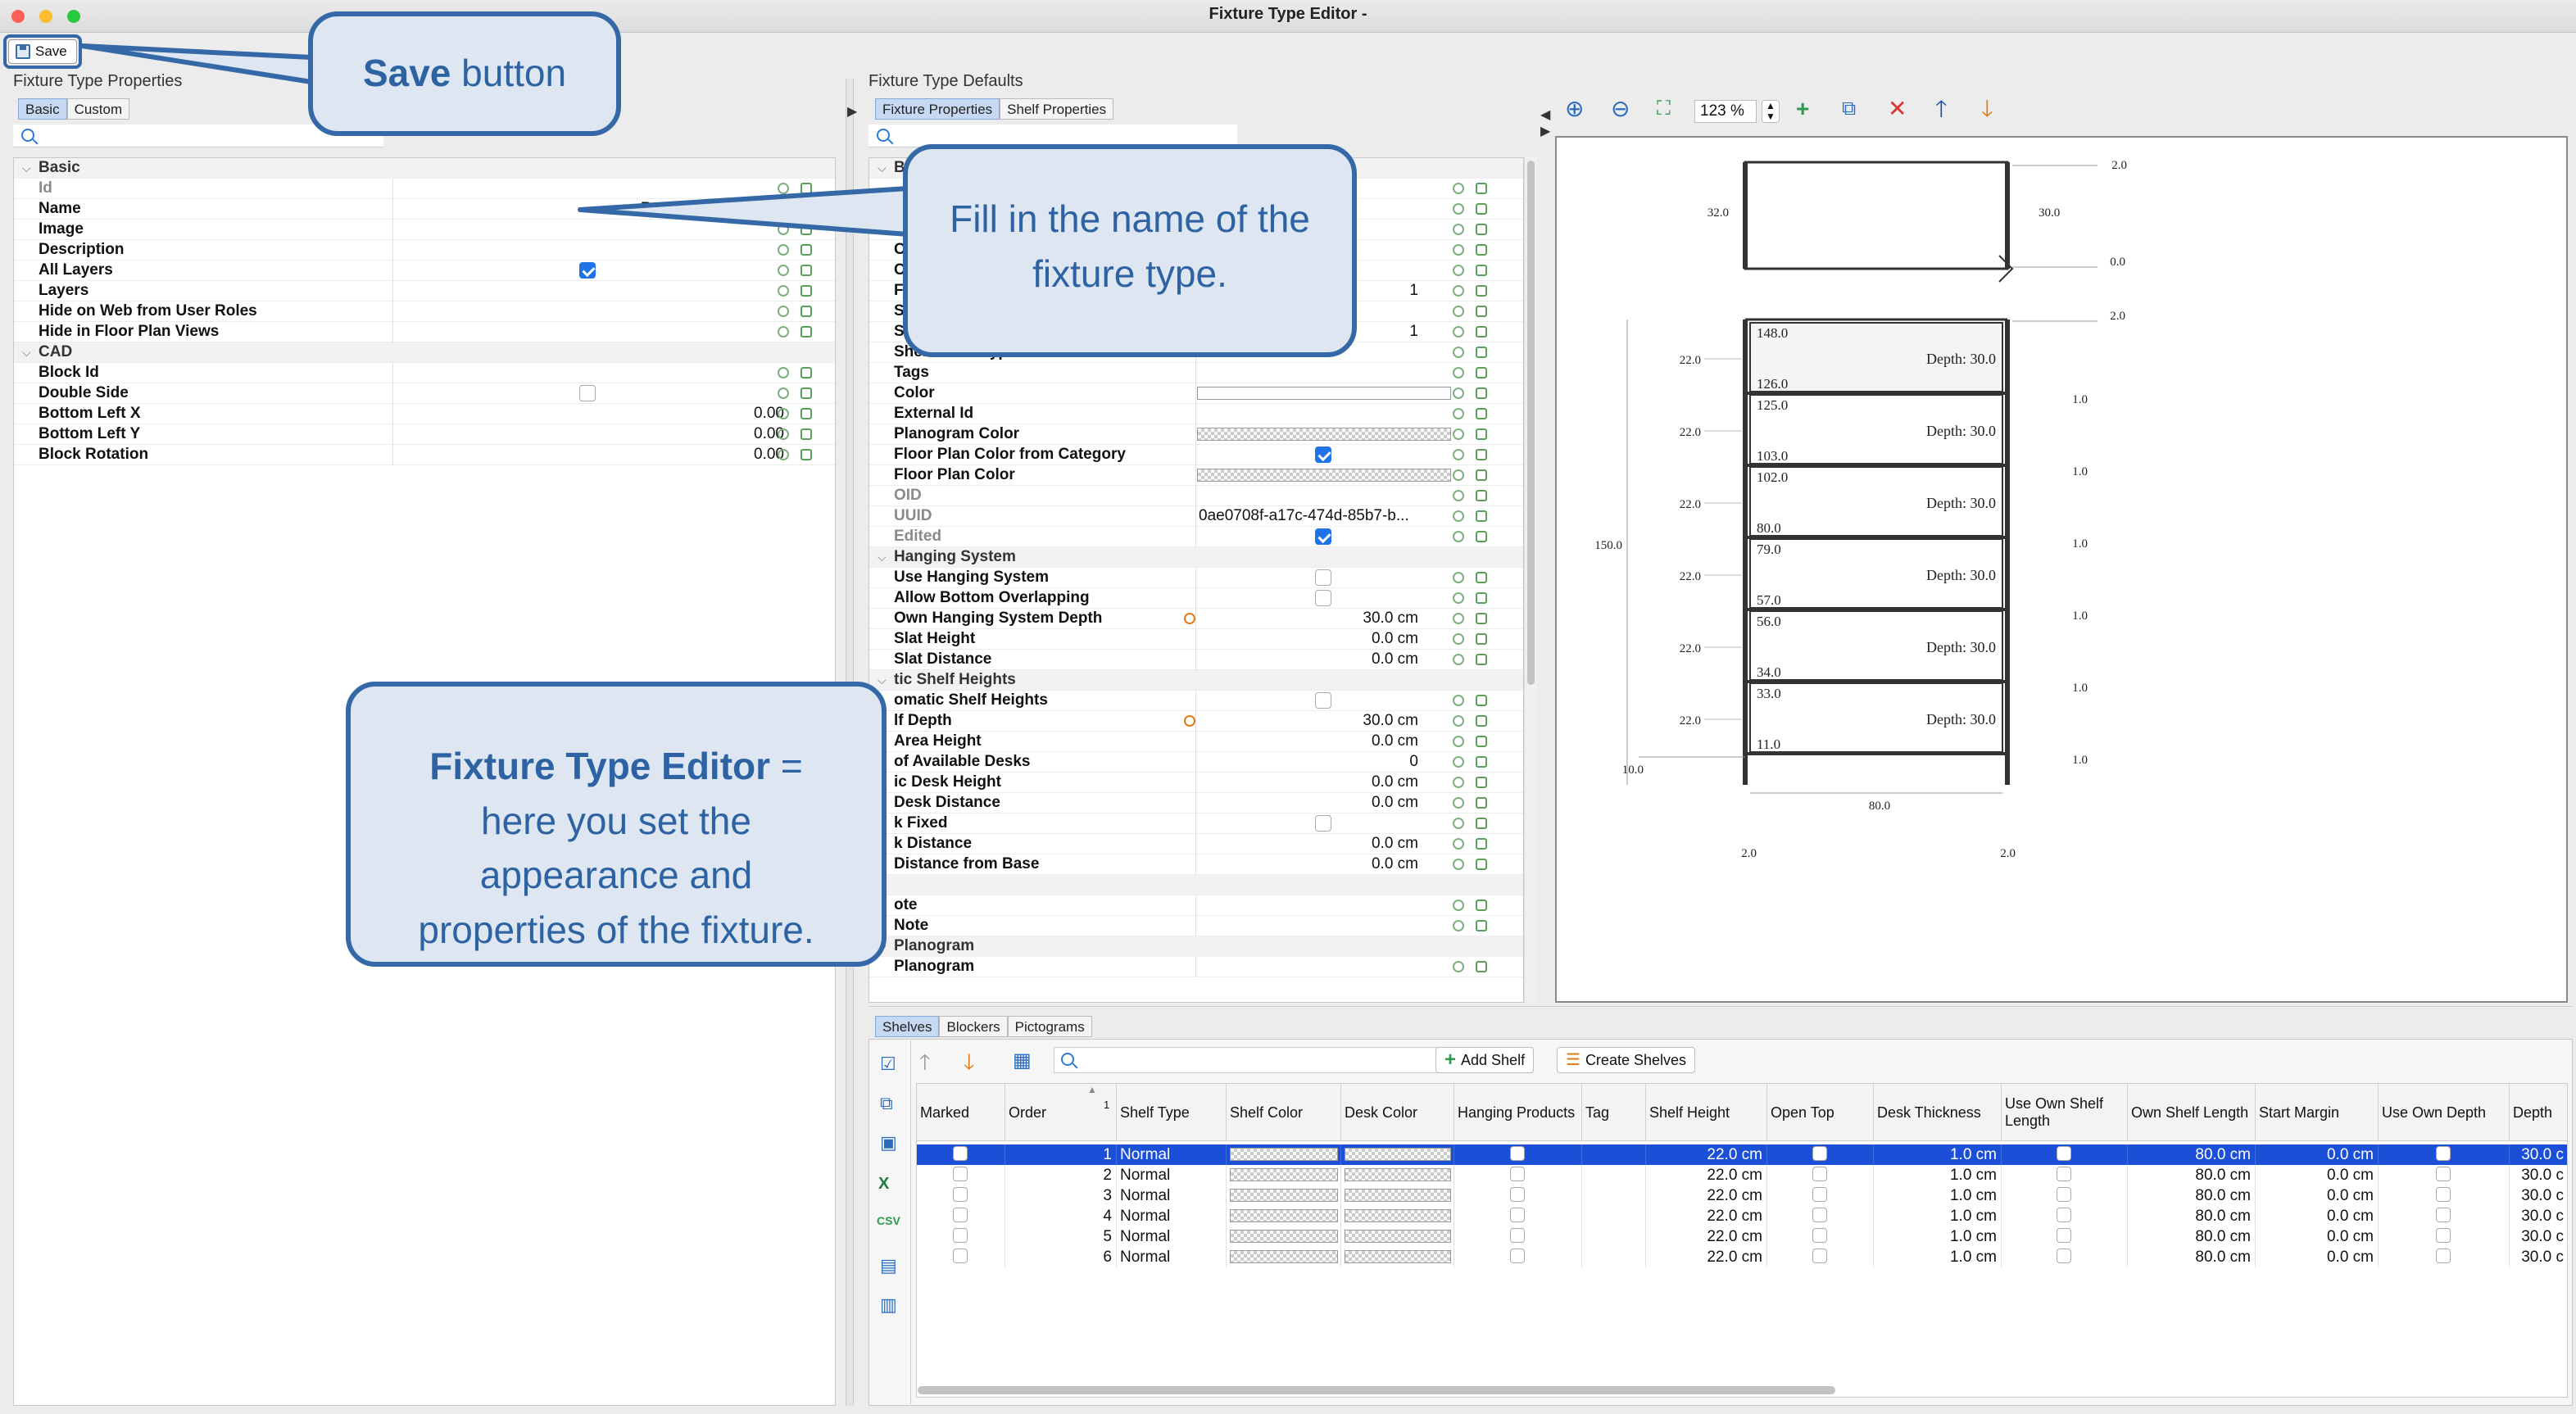 The image size is (2576, 1414). What do you see at coordinates (1485, 1060) in the screenshot?
I see `add-shelf-button: + Add Shelf` at bounding box center [1485, 1060].